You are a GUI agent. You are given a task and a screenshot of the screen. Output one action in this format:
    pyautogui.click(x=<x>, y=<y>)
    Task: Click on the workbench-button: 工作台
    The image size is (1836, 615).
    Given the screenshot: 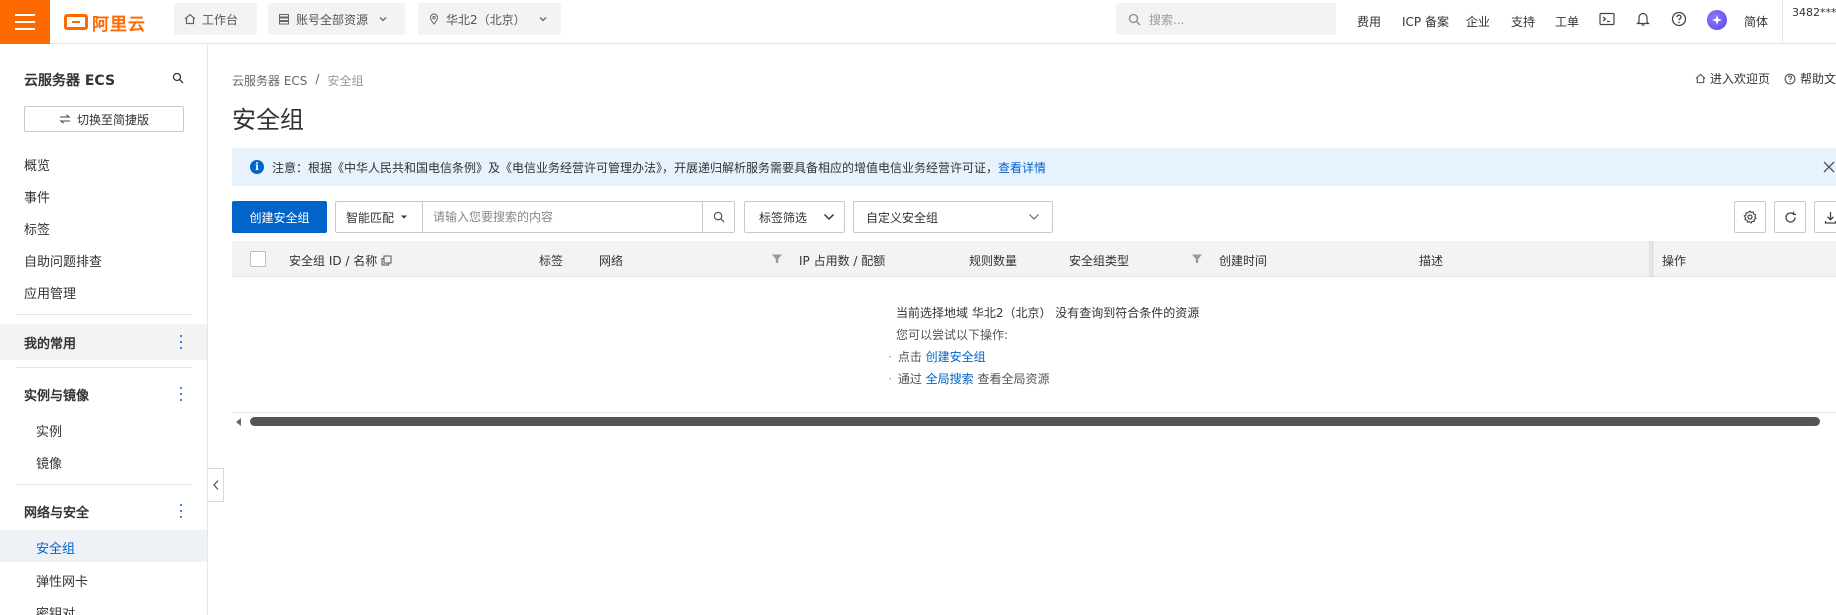 What is the action you would take?
    pyautogui.click(x=215, y=19)
    